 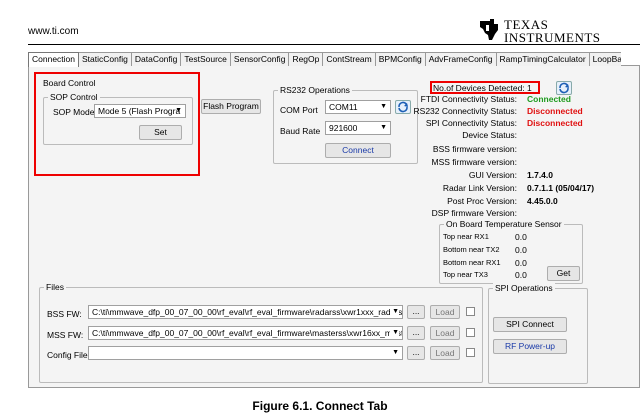 What do you see at coordinates (489, 29) in the screenshot?
I see `ti-logo-icon` at bounding box center [489, 29].